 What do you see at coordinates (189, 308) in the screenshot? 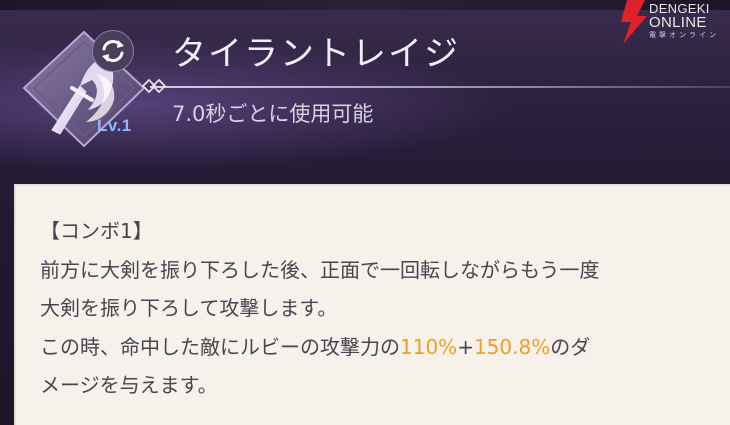
I see `description-line: 大剣を振り下ろして攻撃します。` at bounding box center [189, 308].